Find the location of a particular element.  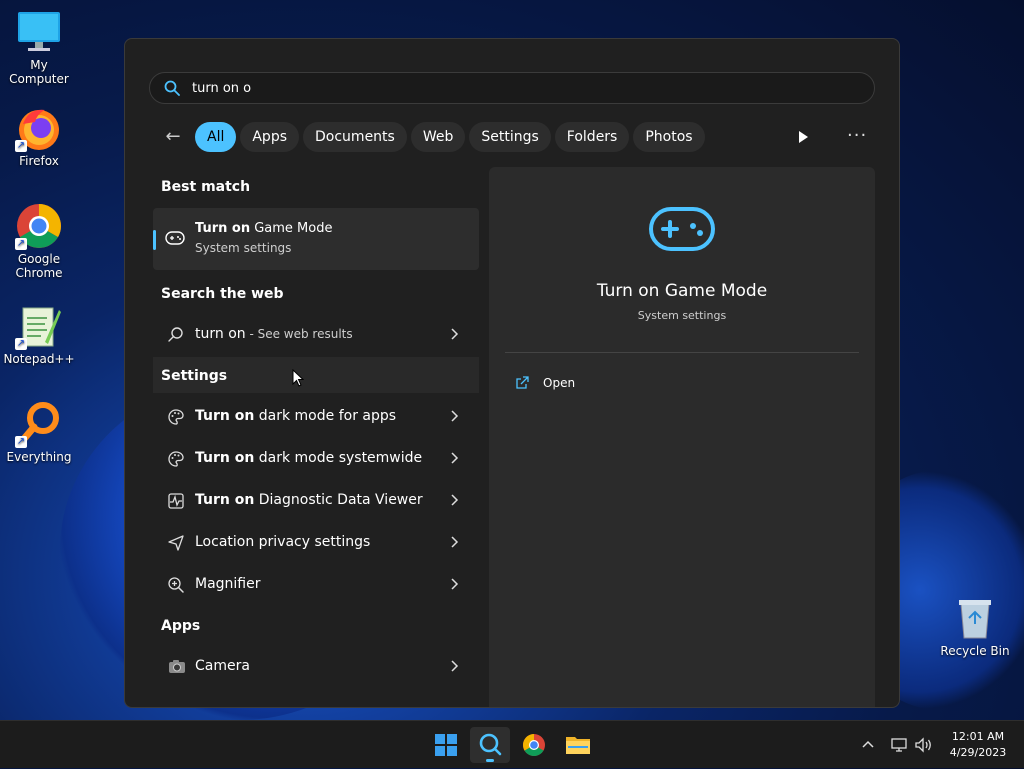

desktop-icon-label: My Computer is located at coordinates (39, 72).